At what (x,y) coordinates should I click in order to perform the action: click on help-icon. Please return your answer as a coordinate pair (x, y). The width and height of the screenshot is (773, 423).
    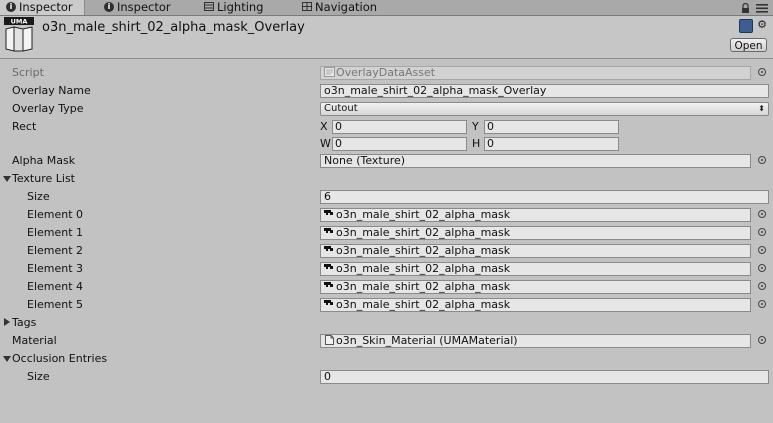
    Looking at the image, I should click on (746, 26).